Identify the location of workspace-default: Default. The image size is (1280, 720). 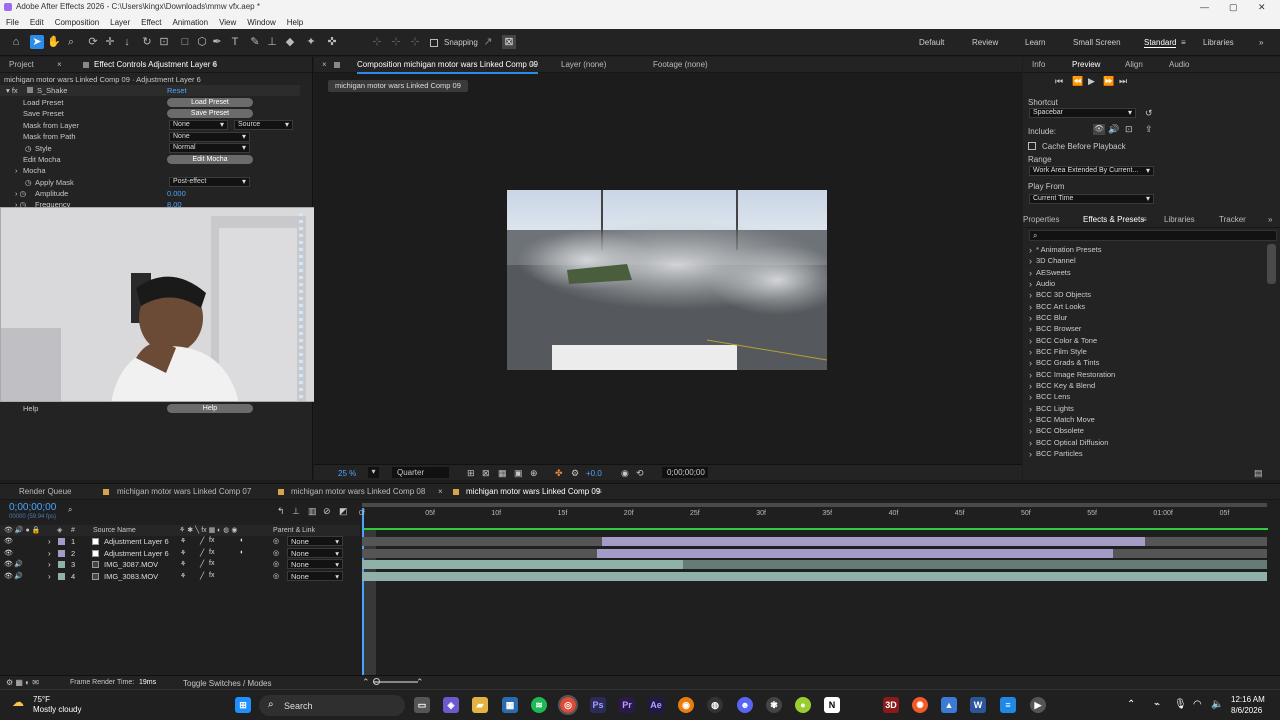
(931, 42).